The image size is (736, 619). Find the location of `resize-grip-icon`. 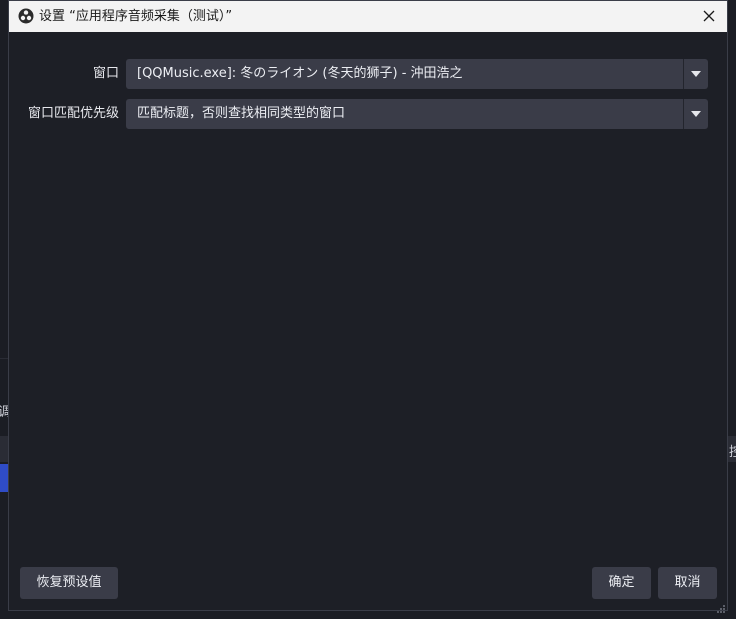

resize-grip-icon is located at coordinates (721, 606).